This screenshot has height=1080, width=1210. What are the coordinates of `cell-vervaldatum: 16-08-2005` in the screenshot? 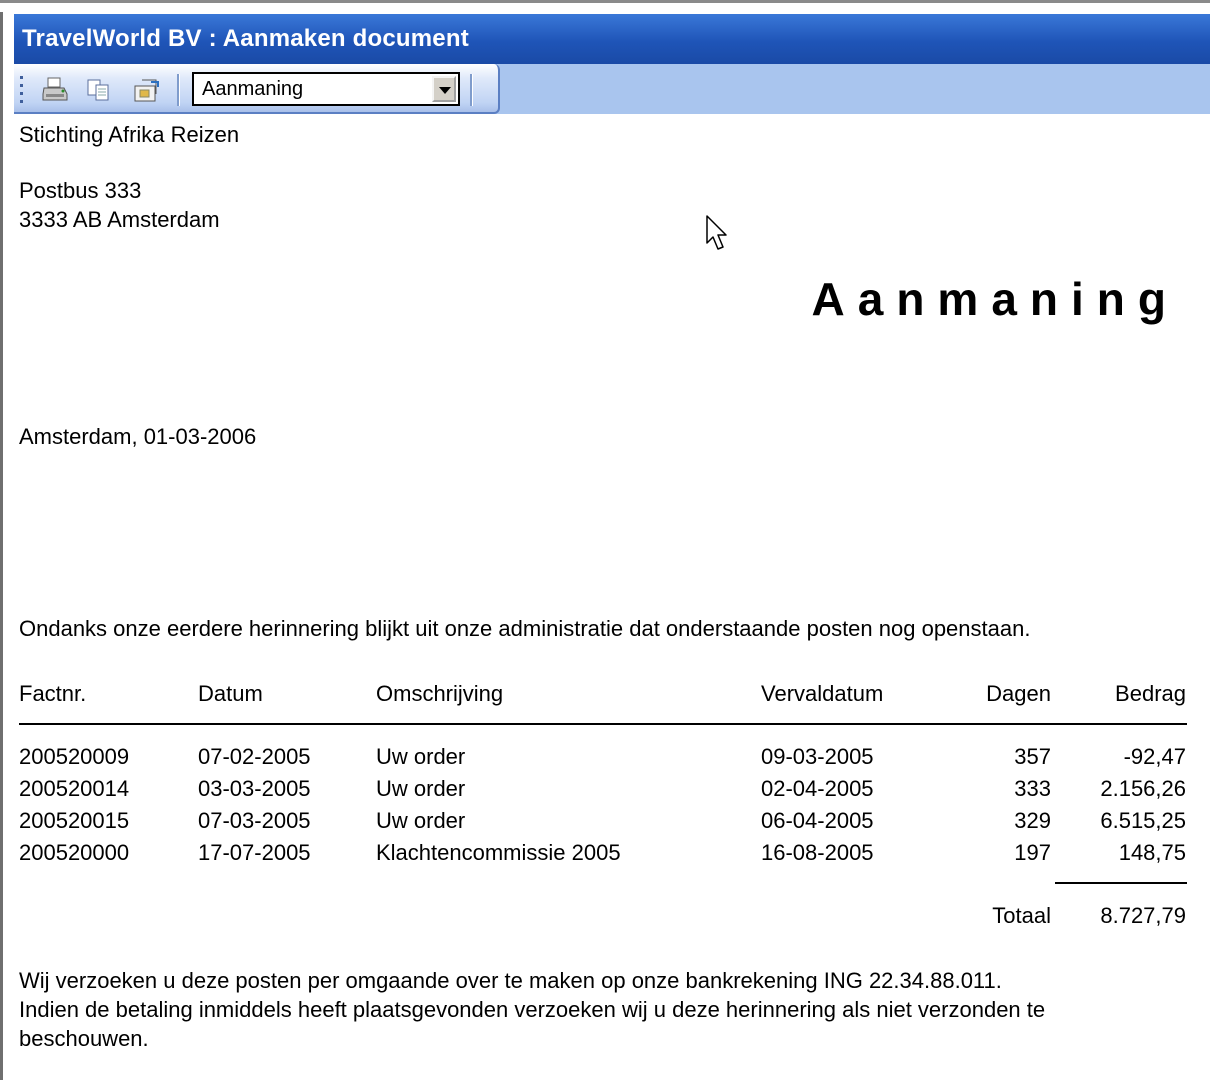 It's located at (817, 852).